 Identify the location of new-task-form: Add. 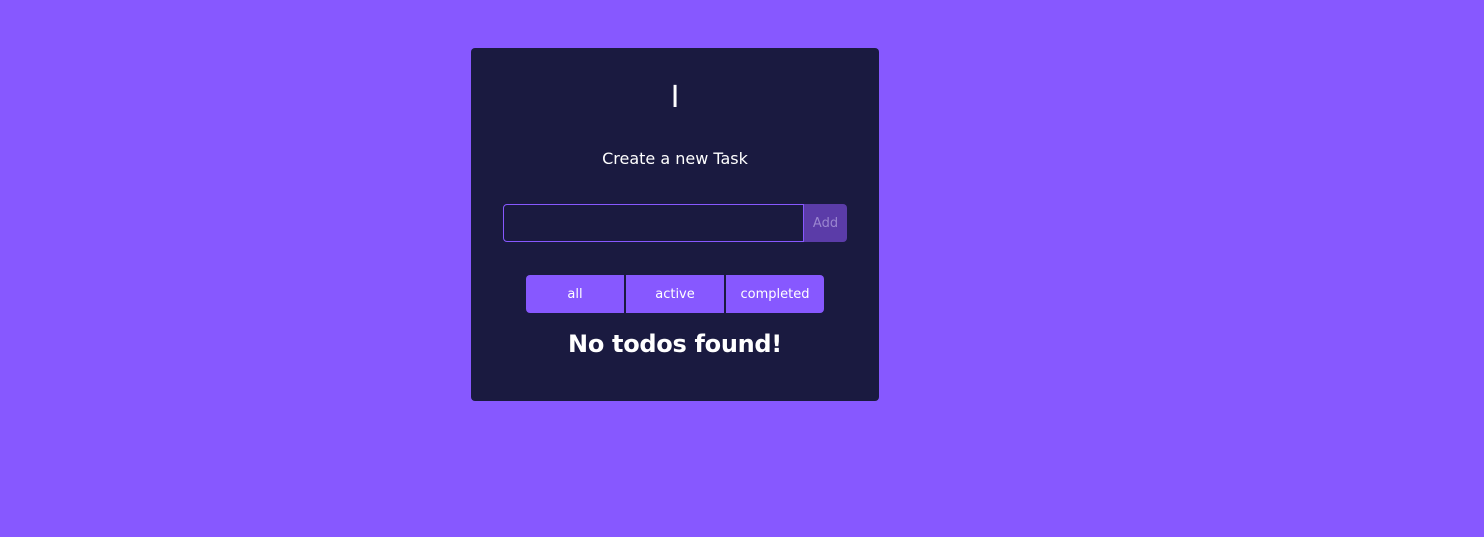
(675, 223).